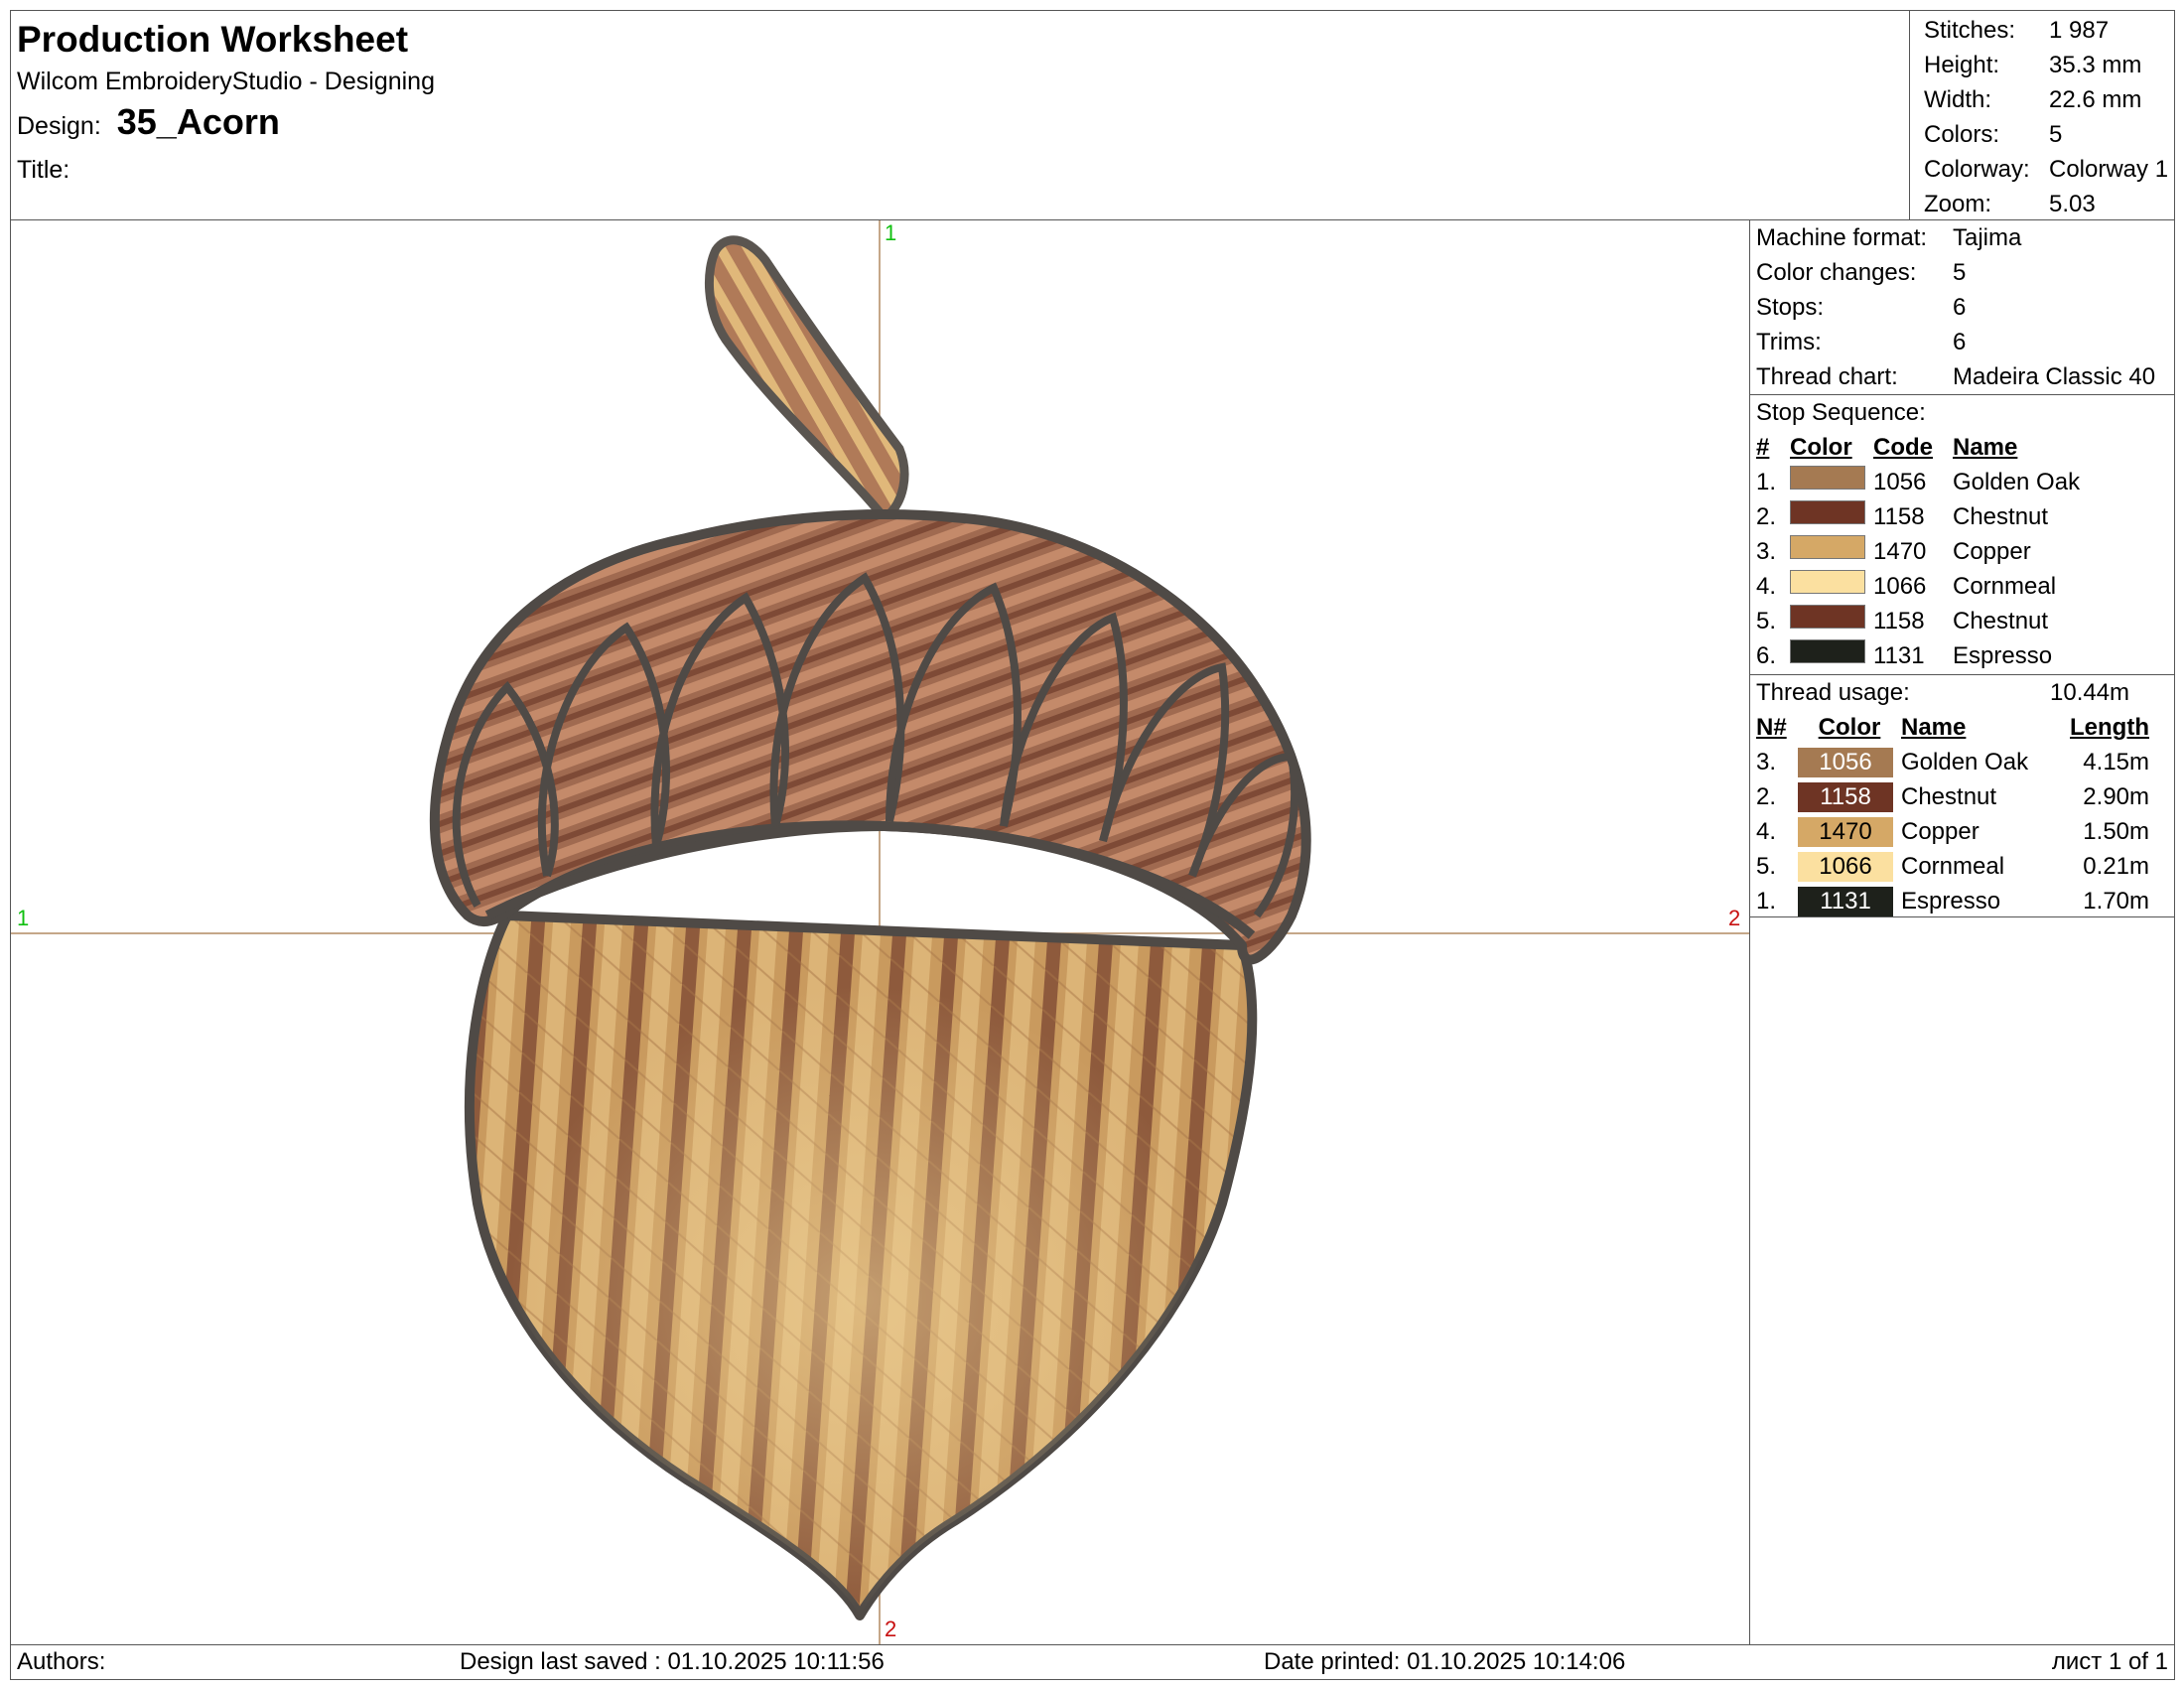 The width and height of the screenshot is (2184, 1688). I want to click on thread-usage-row: 2. 1158 Chestnut 2.90m, so click(1965, 796).